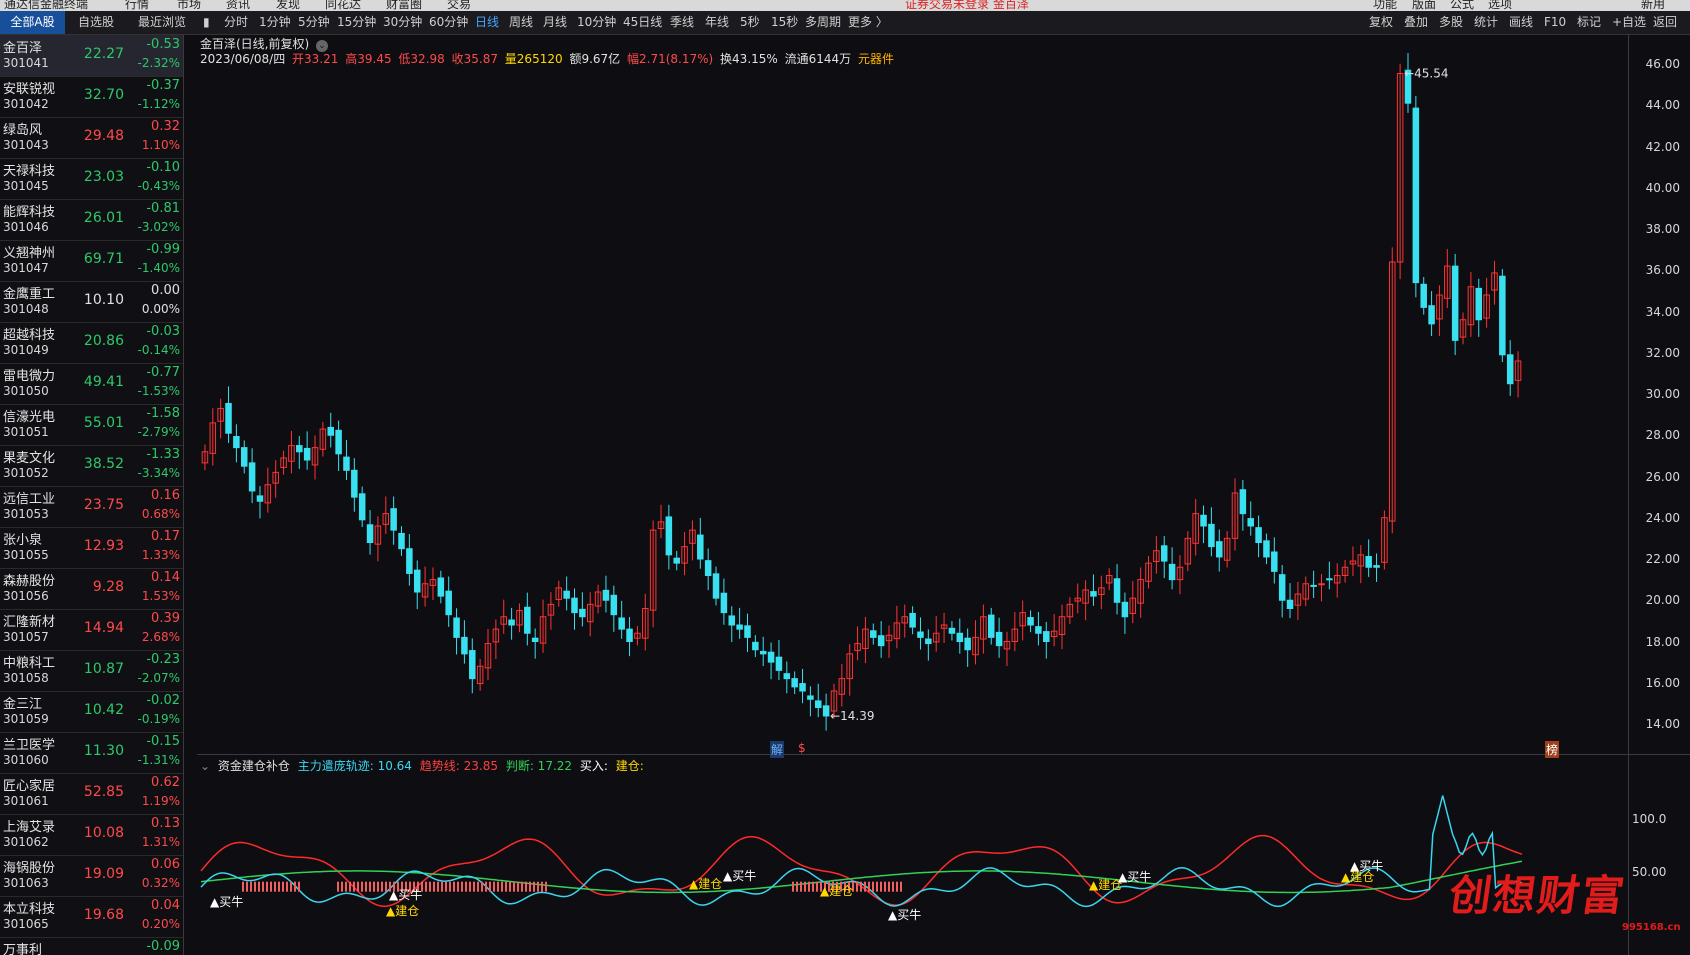 The height and width of the screenshot is (955, 1690). What do you see at coordinates (29, 417) in the screenshot?
I see `stock-name: 信濠光电` at bounding box center [29, 417].